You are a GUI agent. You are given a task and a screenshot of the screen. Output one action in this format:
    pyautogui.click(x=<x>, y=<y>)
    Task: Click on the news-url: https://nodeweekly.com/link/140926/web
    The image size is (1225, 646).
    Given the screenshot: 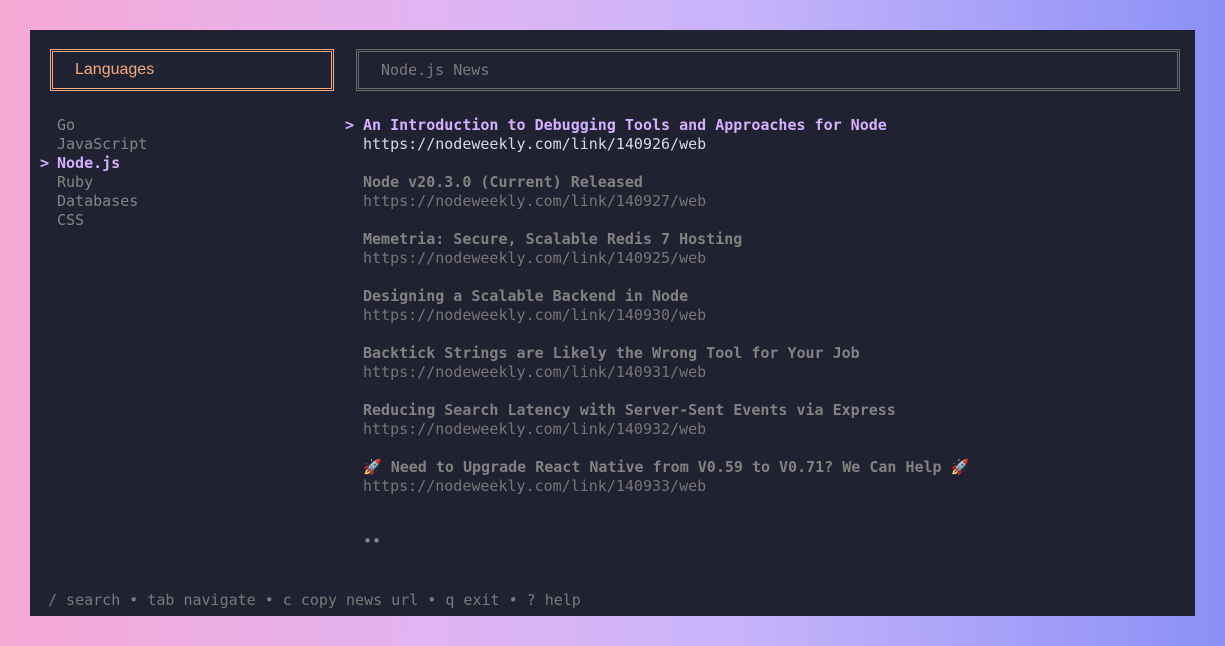 What is the action you would take?
    pyautogui.click(x=774, y=144)
    